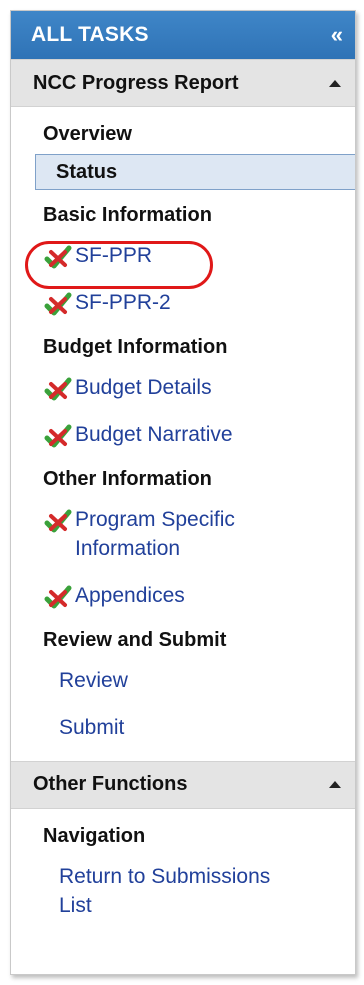 The image size is (364, 985). What do you see at coordinates (135, 639) in the screenshot?
I see `group-heading-review-and-submit: Review and Submit` at bounding box center [135, 639].